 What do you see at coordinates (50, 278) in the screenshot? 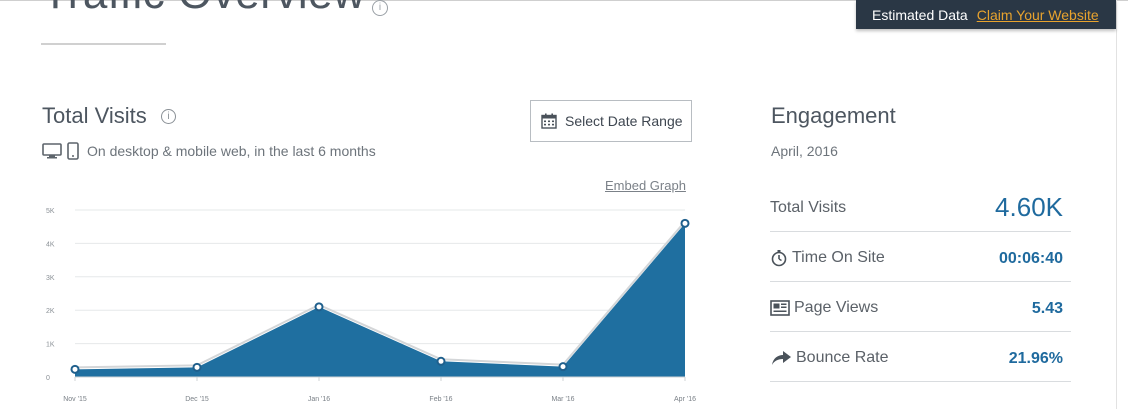
I see `y-tick-label: 3K` at bounding box center [50, 278].